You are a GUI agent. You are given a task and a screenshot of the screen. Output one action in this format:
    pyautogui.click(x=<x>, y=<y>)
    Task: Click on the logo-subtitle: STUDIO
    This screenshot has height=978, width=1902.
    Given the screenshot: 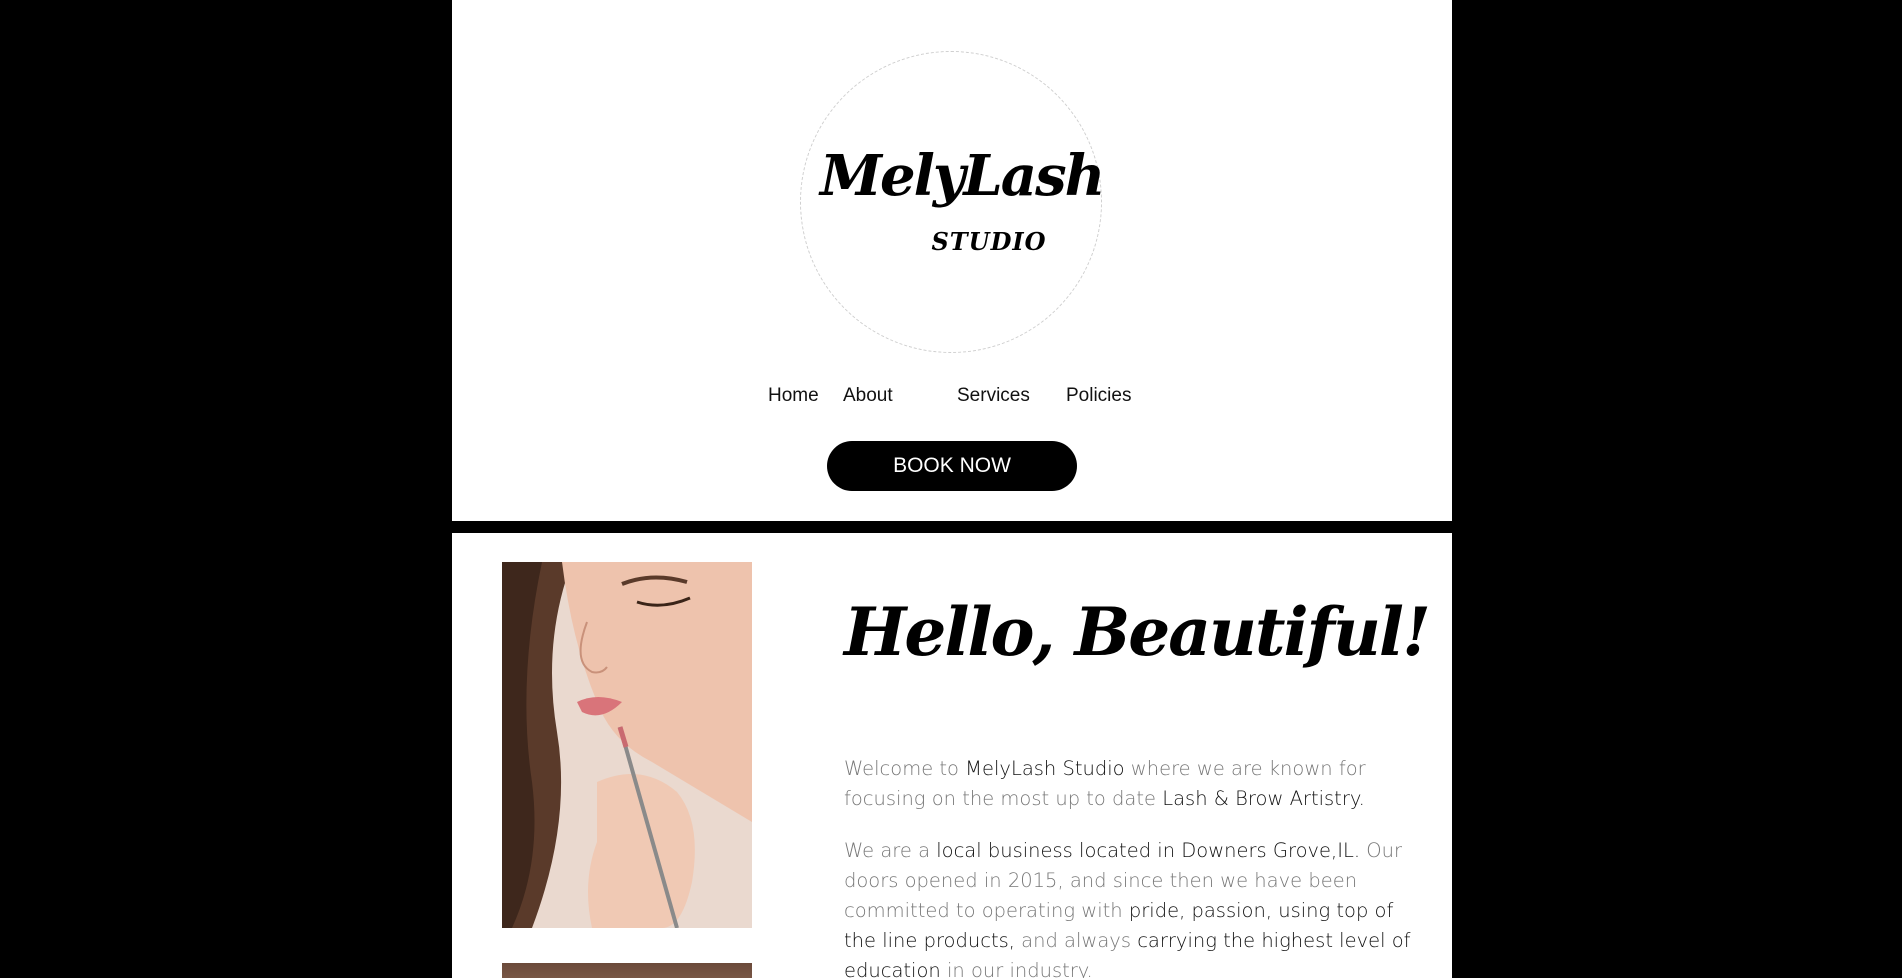 What is the action you would take?
    pyautogui.click(x=989, y=242)
    